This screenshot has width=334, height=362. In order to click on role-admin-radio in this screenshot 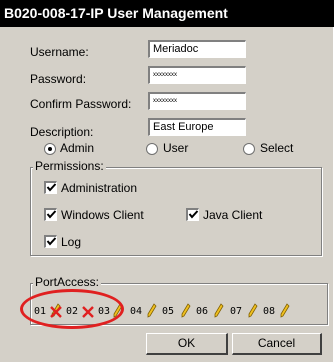, I will do `click(50, 149)`.